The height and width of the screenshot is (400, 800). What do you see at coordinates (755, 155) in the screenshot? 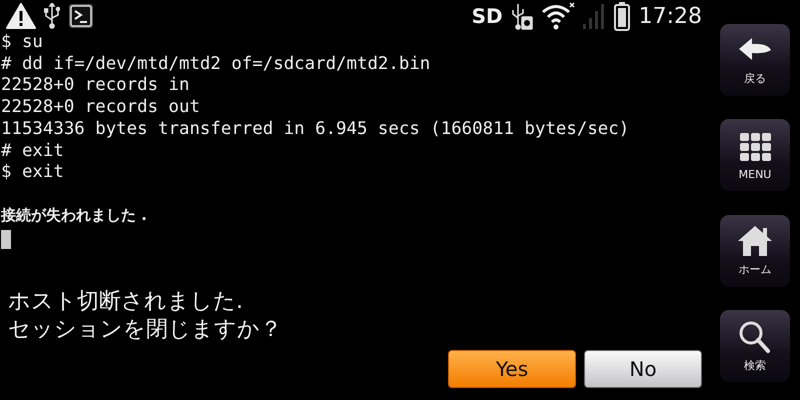
I see `nav-button: MENU` at bounding box center [755, 155].